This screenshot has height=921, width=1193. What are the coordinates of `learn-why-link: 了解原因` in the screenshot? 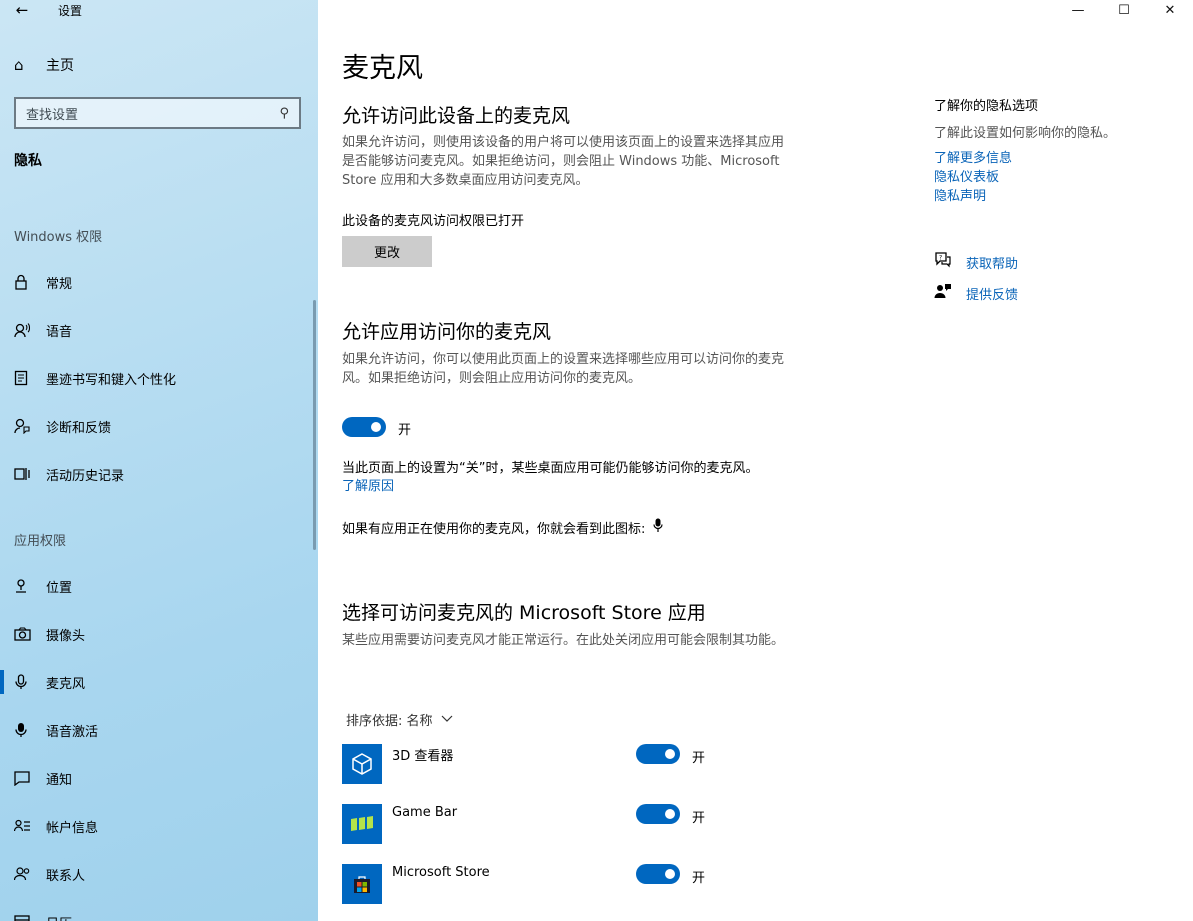 It's located at (368, 484).